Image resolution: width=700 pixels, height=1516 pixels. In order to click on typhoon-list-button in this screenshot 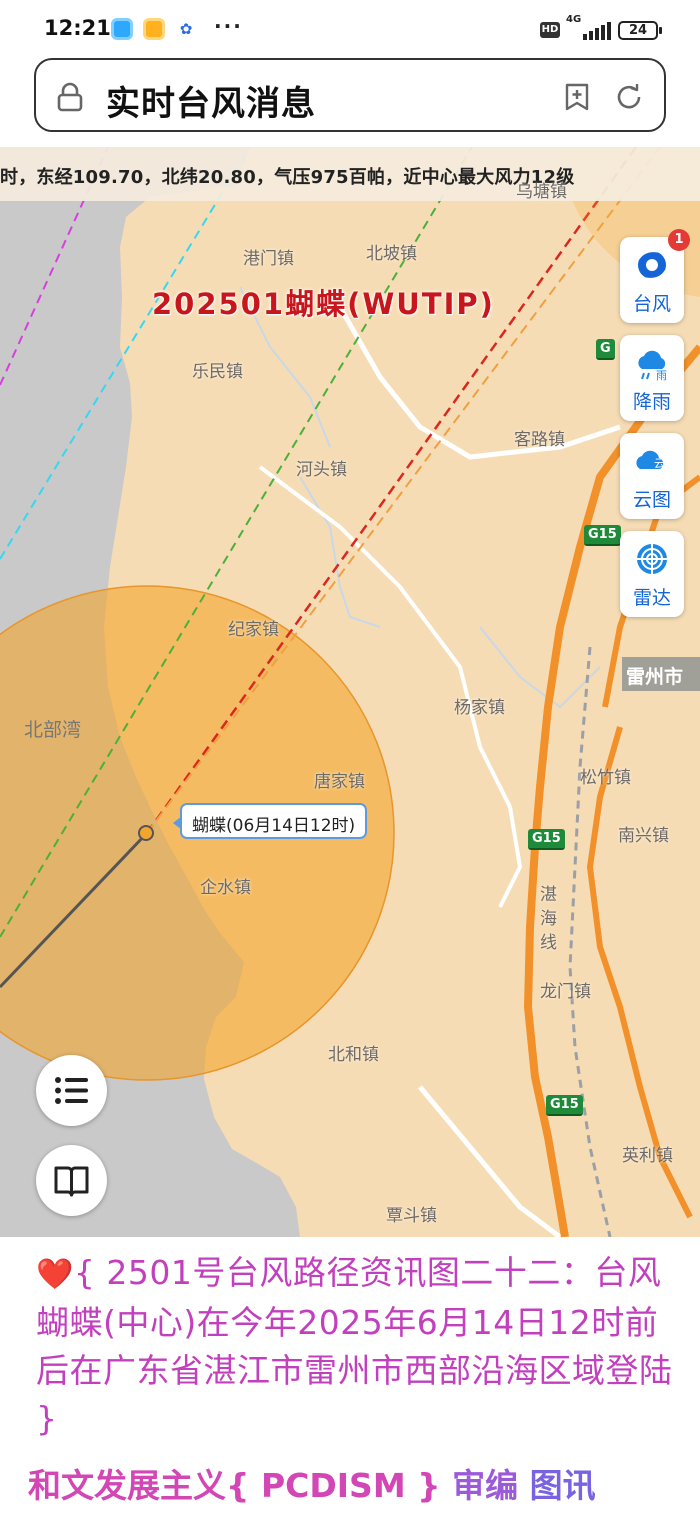, I will do `click(71, 1090)`.